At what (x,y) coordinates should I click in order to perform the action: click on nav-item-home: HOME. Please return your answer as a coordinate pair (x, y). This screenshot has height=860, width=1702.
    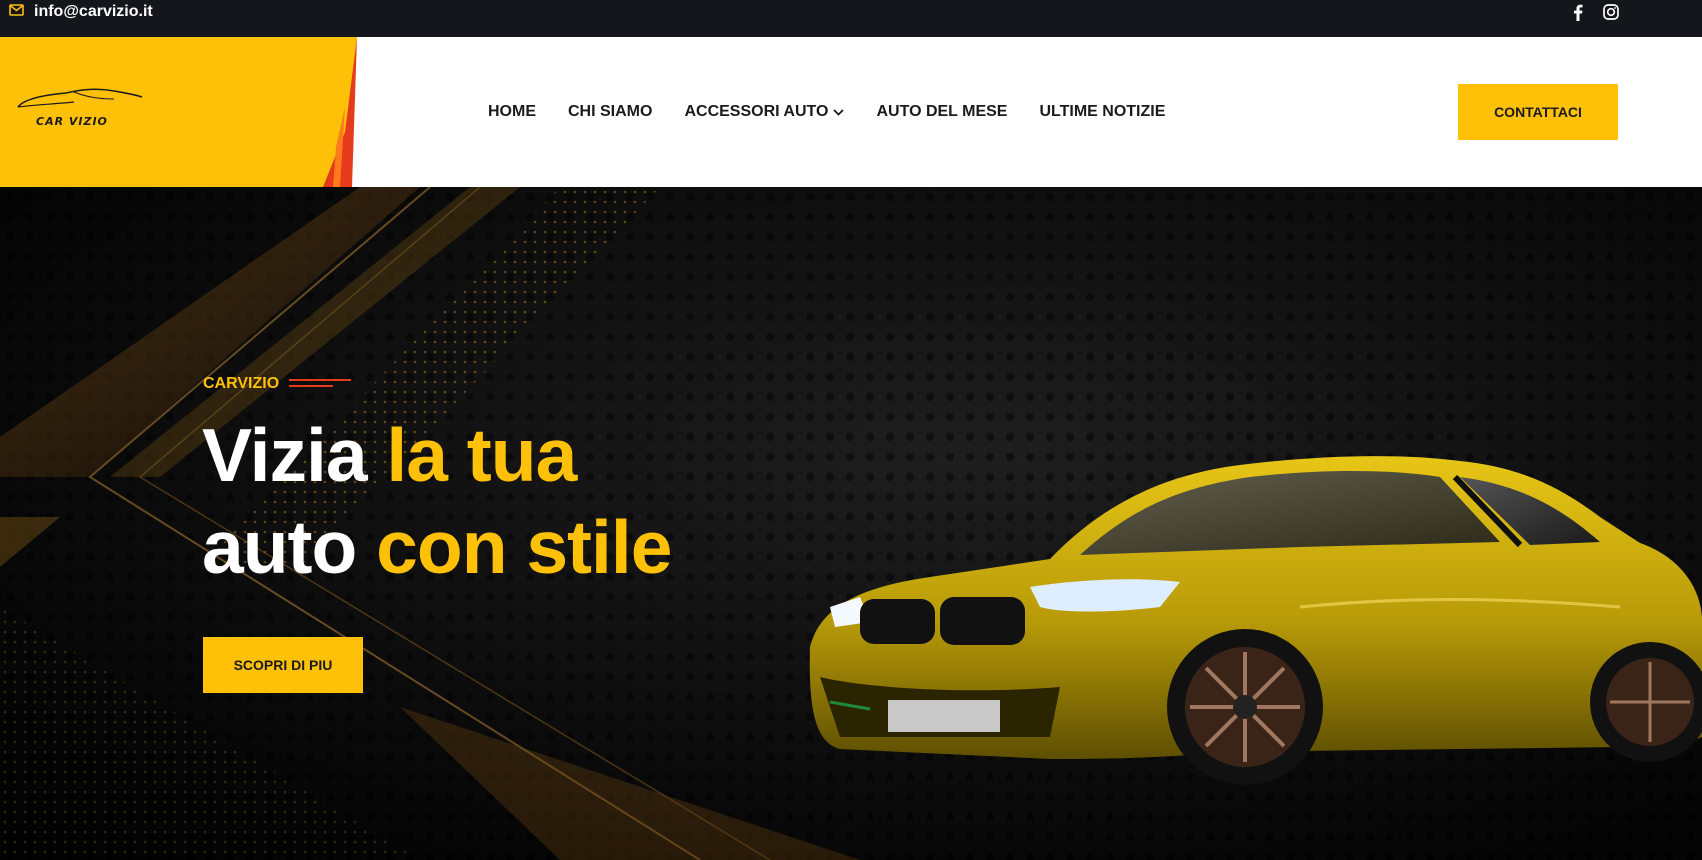
    Looking at the image, I should click on (512, 112).